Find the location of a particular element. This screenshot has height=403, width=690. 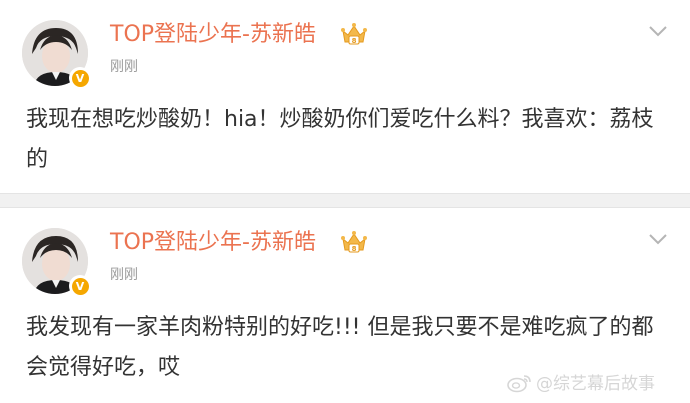

post-divider is located at coordinates (345, 200).